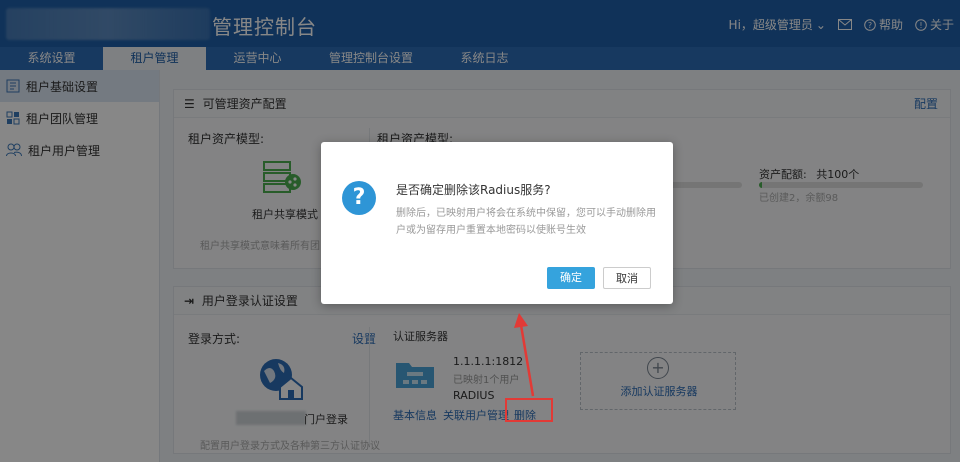 This screenshot has height=462, width=960. Describe the element at coordinates (359, 198) in the screenshot. I see `question-icon: ?` at that location.